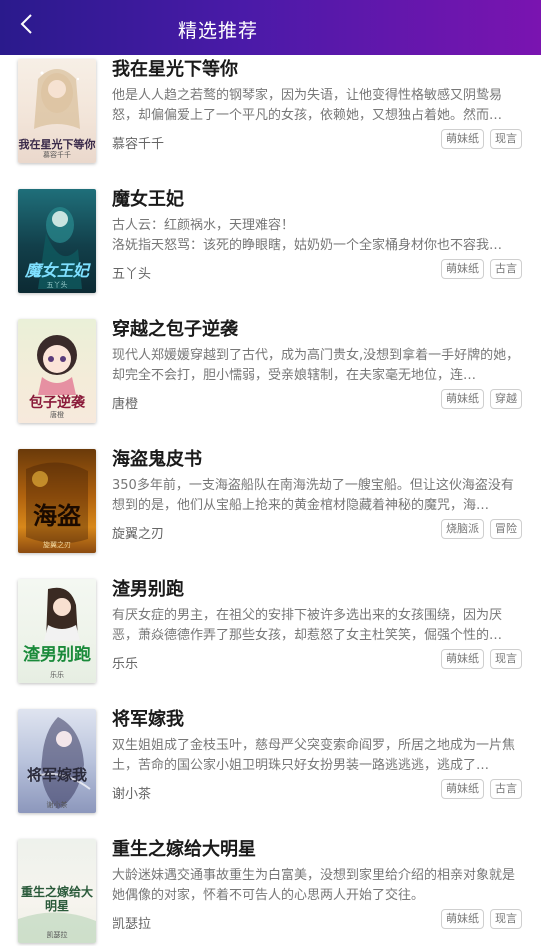  What do you see at coordinates (57, 515) in the screenshot?
I see `cover-title-text: 海盗` at bounding box center [57, 515].